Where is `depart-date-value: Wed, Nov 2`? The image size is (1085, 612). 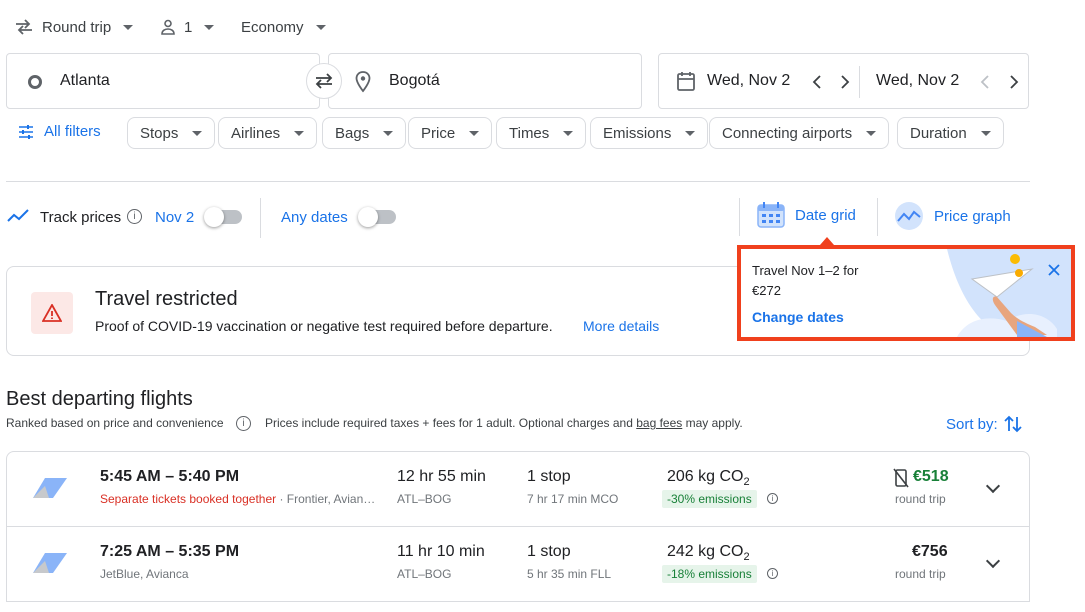
depart-date-value: Wed, Nov 2 is located at coordinates (748, 81).